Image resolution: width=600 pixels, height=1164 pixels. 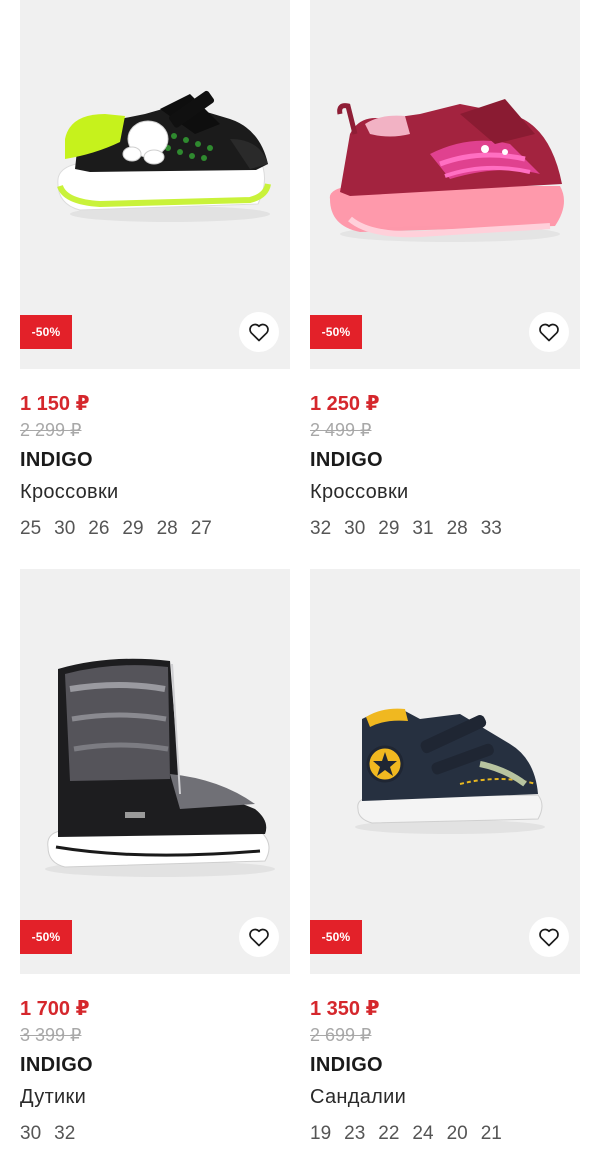 I want to click on size-option: 33, so click(x=491, y=528).